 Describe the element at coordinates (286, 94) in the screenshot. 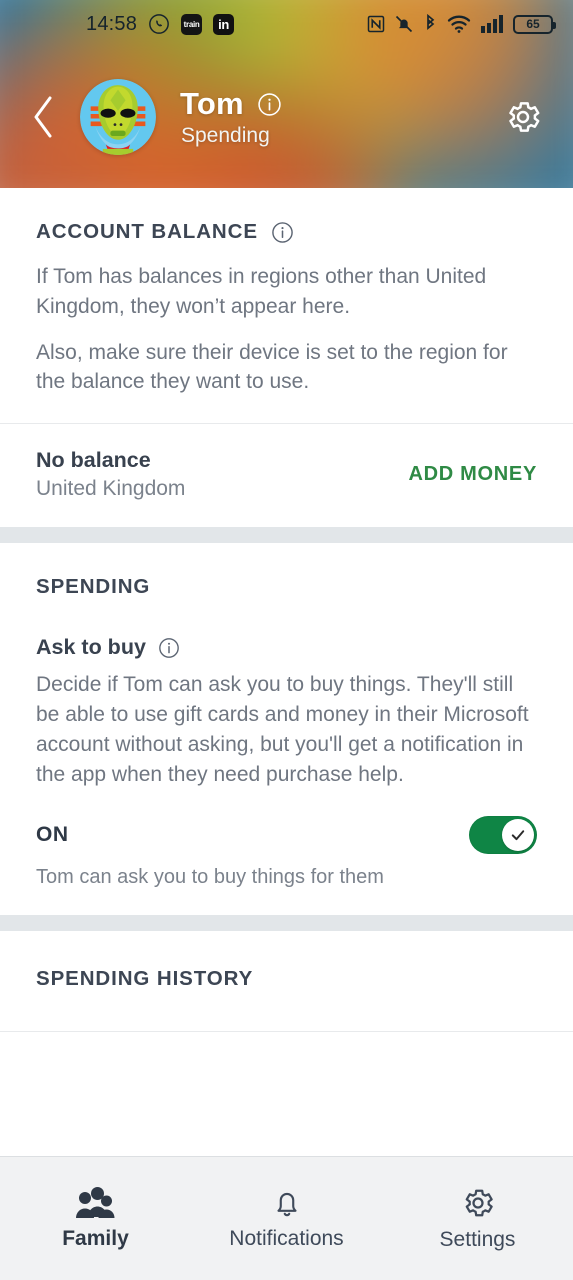

I see `profile-header: 14:58 train in 65 Tom Spending` at that location.